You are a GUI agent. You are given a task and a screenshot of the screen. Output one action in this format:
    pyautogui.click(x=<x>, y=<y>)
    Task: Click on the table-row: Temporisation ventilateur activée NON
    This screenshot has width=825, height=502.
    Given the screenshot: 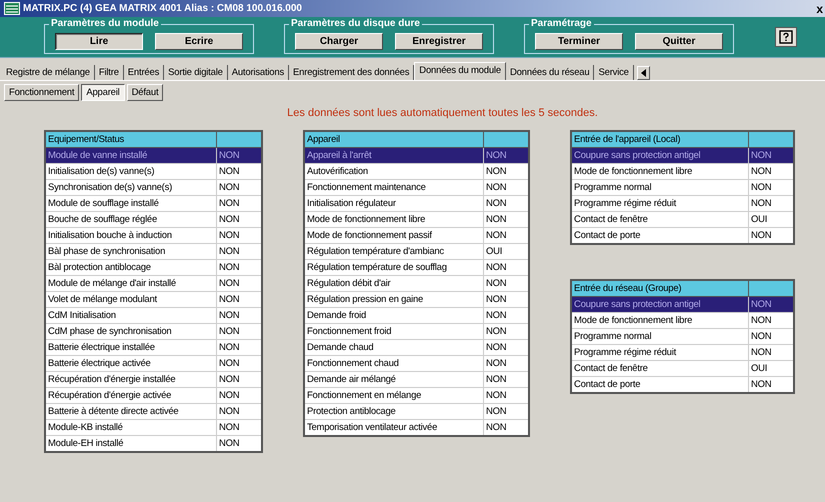 What is the action you would take?
    pyautogui.click(x=416, y=428)
    